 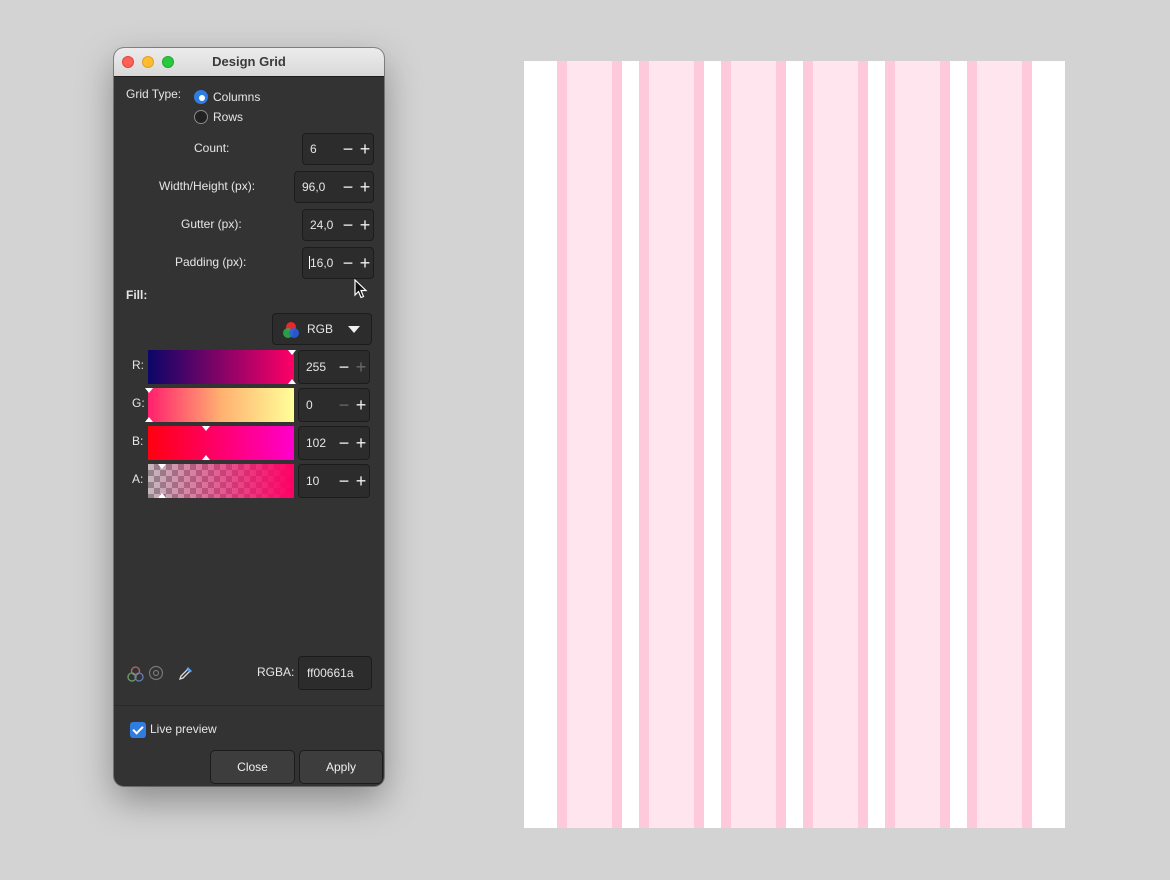 I want to click on alpha-channel-label: A:, so click(x=138, y=479).